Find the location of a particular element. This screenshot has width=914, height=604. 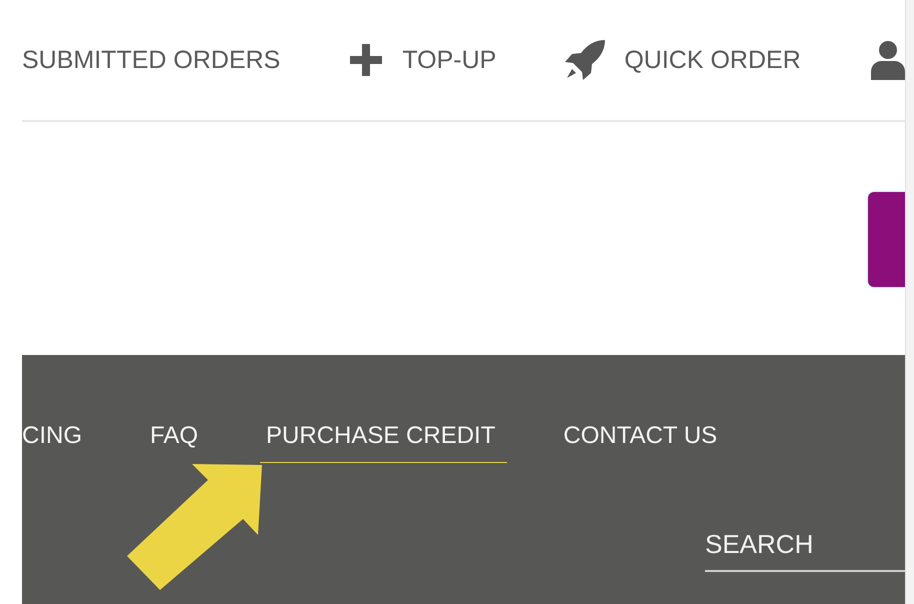

footer-nav-link: PURCHASE CREDIT is located at coordinates (384, 440).